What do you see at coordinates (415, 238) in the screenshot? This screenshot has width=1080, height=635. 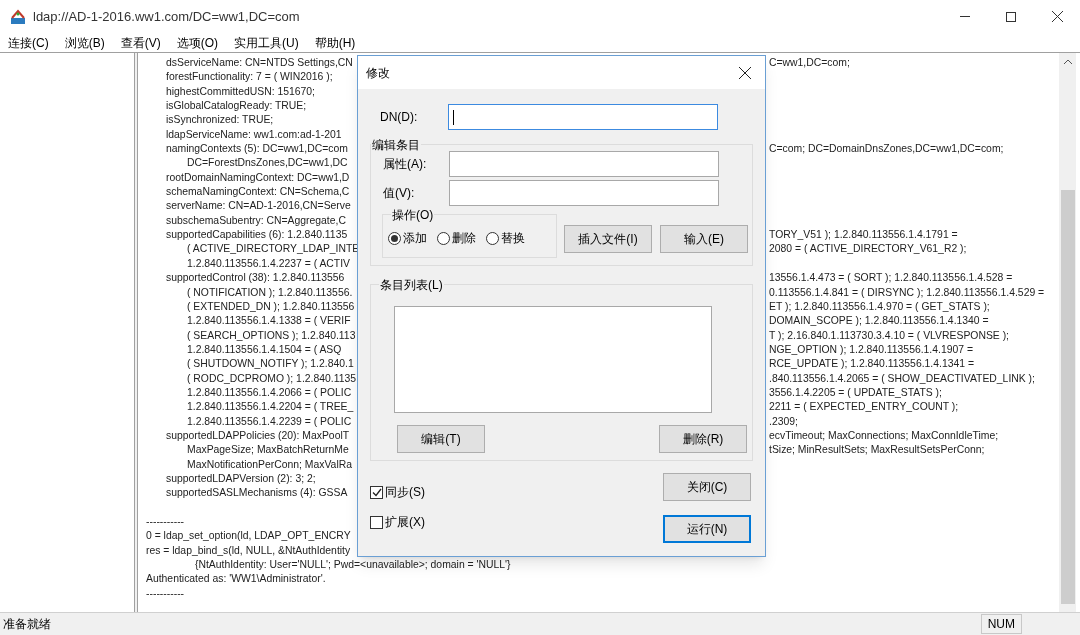 I see `radio-label: 添加` at bounding box center [415, 238].